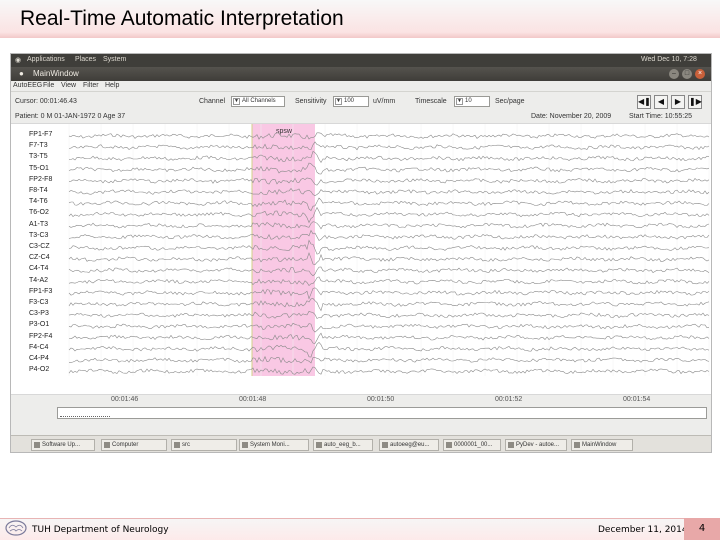  Describe the element at coordinates (702, 529) in the screenshot. I see `page-number: 4` at that location.